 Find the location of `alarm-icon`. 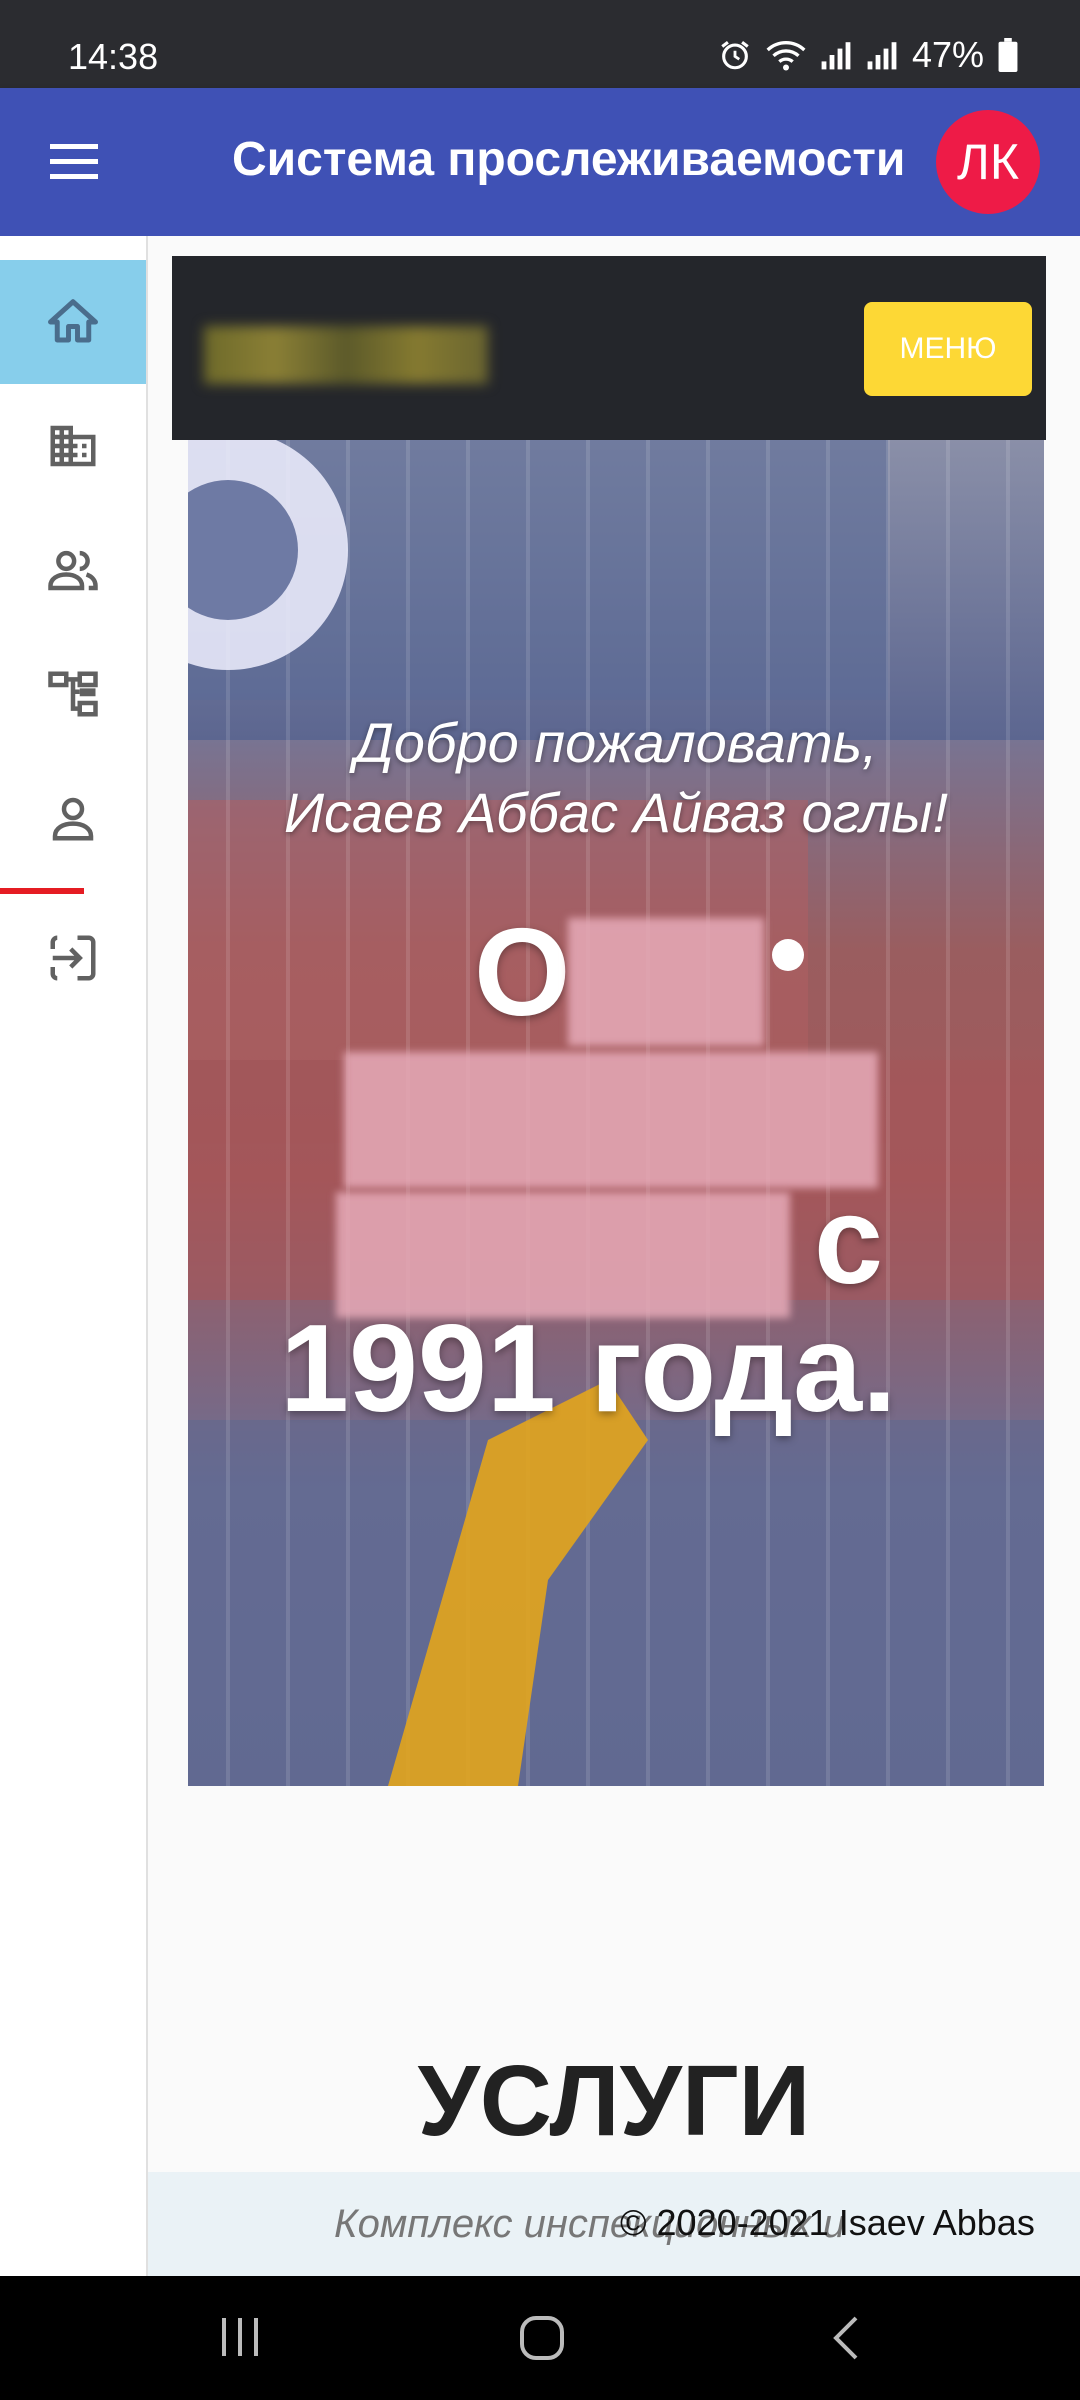

alarm-icon is located at coordinates (735, 55).